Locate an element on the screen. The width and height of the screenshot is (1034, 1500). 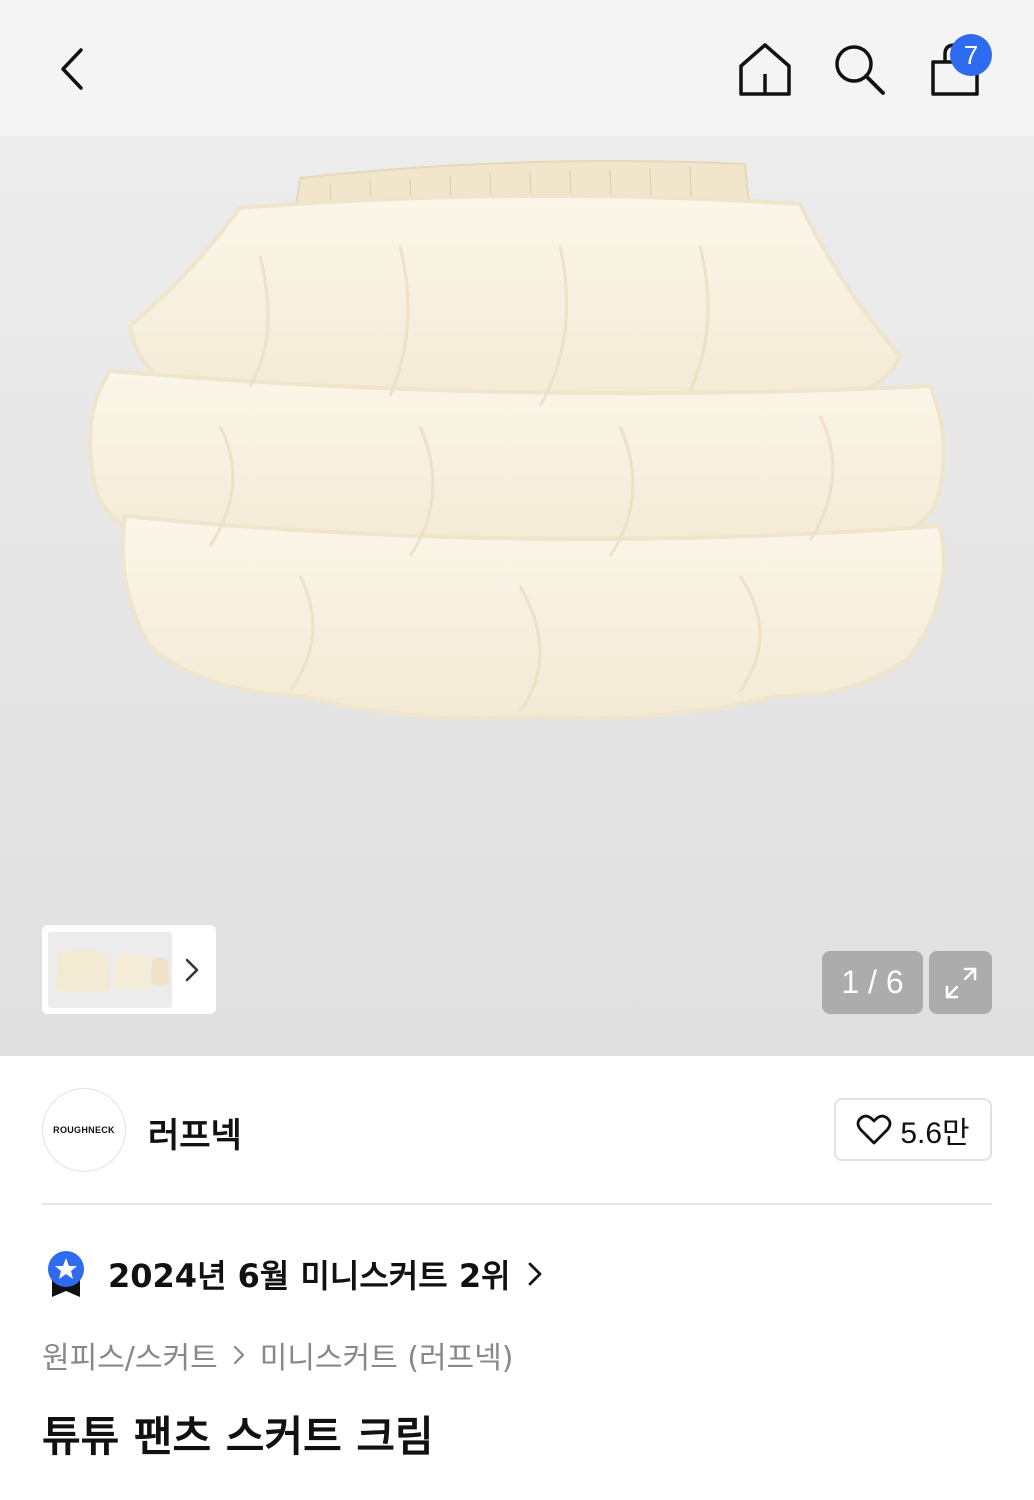
top-bar: 7 is located at coordinates (517, 68).